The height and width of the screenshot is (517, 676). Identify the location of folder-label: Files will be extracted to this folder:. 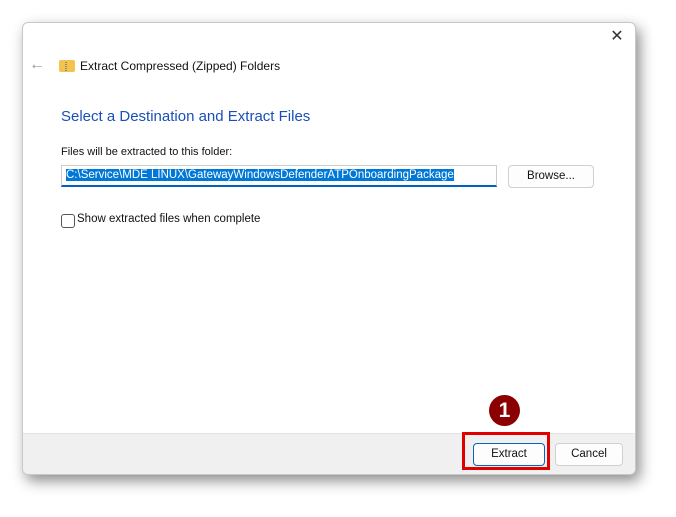
(147, 152).